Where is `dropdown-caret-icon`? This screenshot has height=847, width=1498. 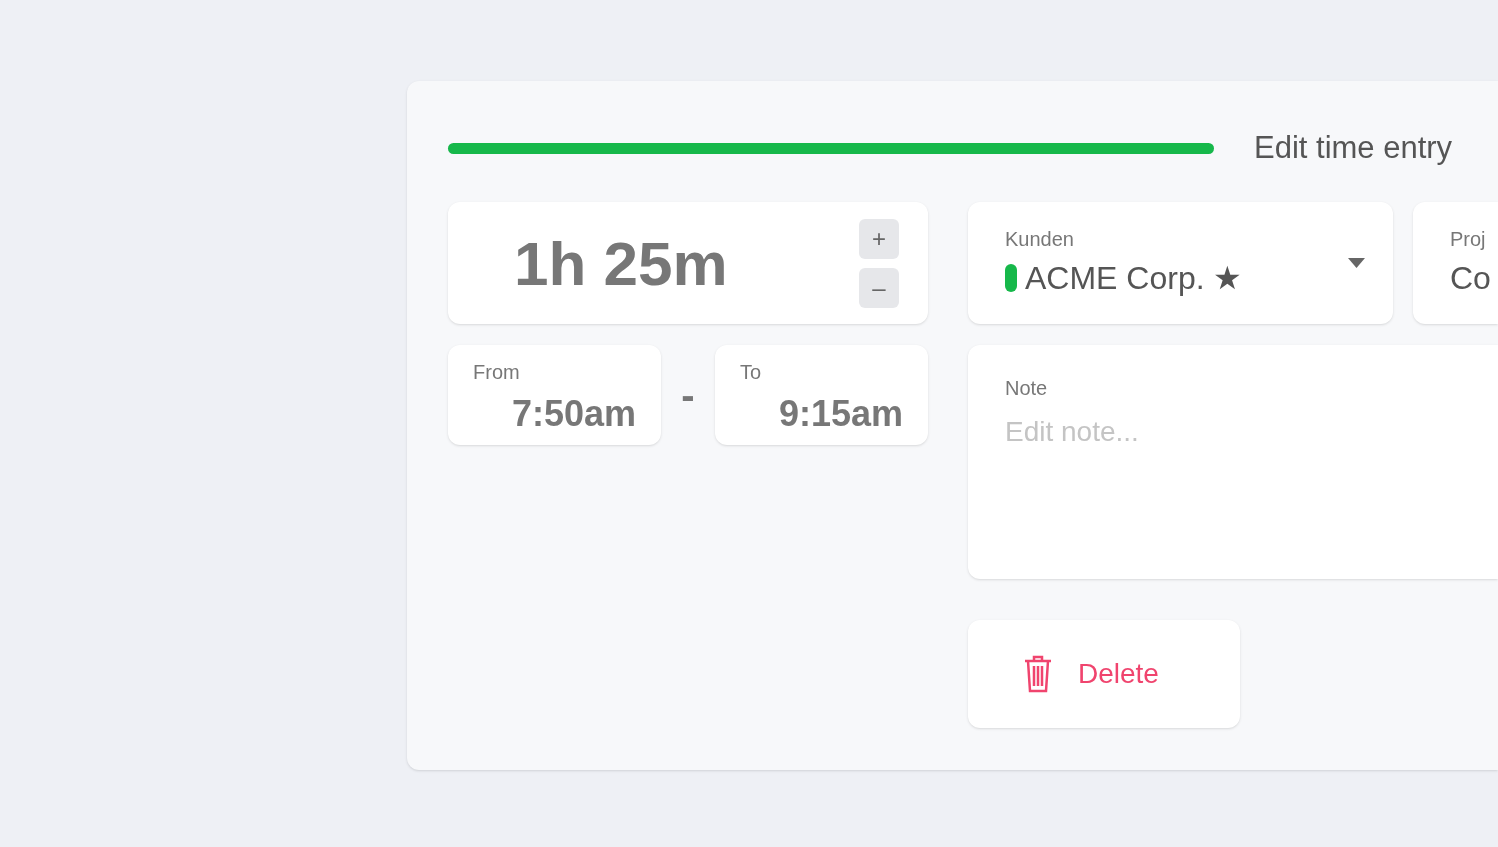 dropdown-caret-icon is located at coordinates (1356, 263).